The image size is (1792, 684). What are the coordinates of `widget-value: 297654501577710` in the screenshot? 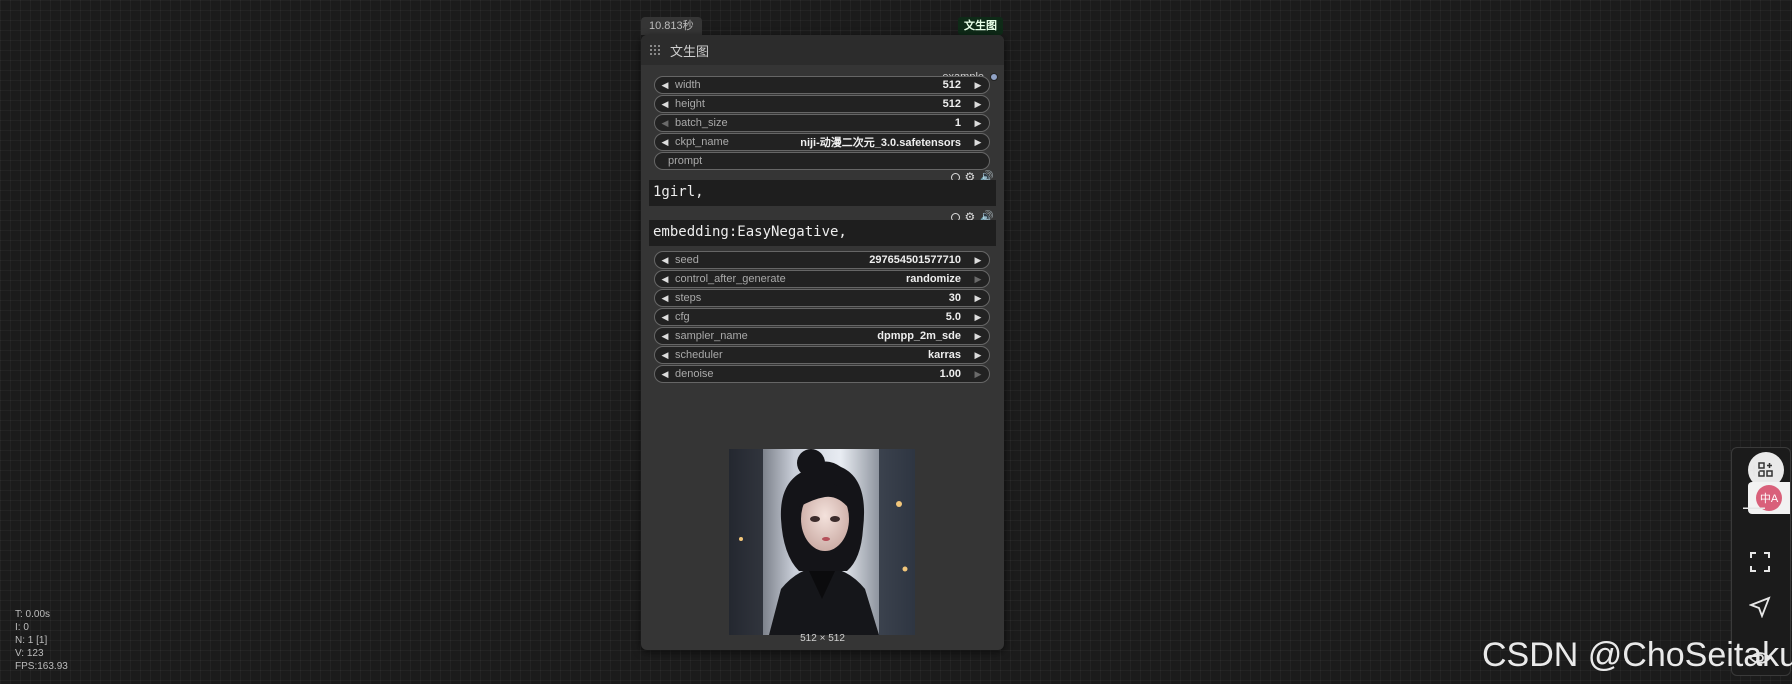 It's located at (920, 260).